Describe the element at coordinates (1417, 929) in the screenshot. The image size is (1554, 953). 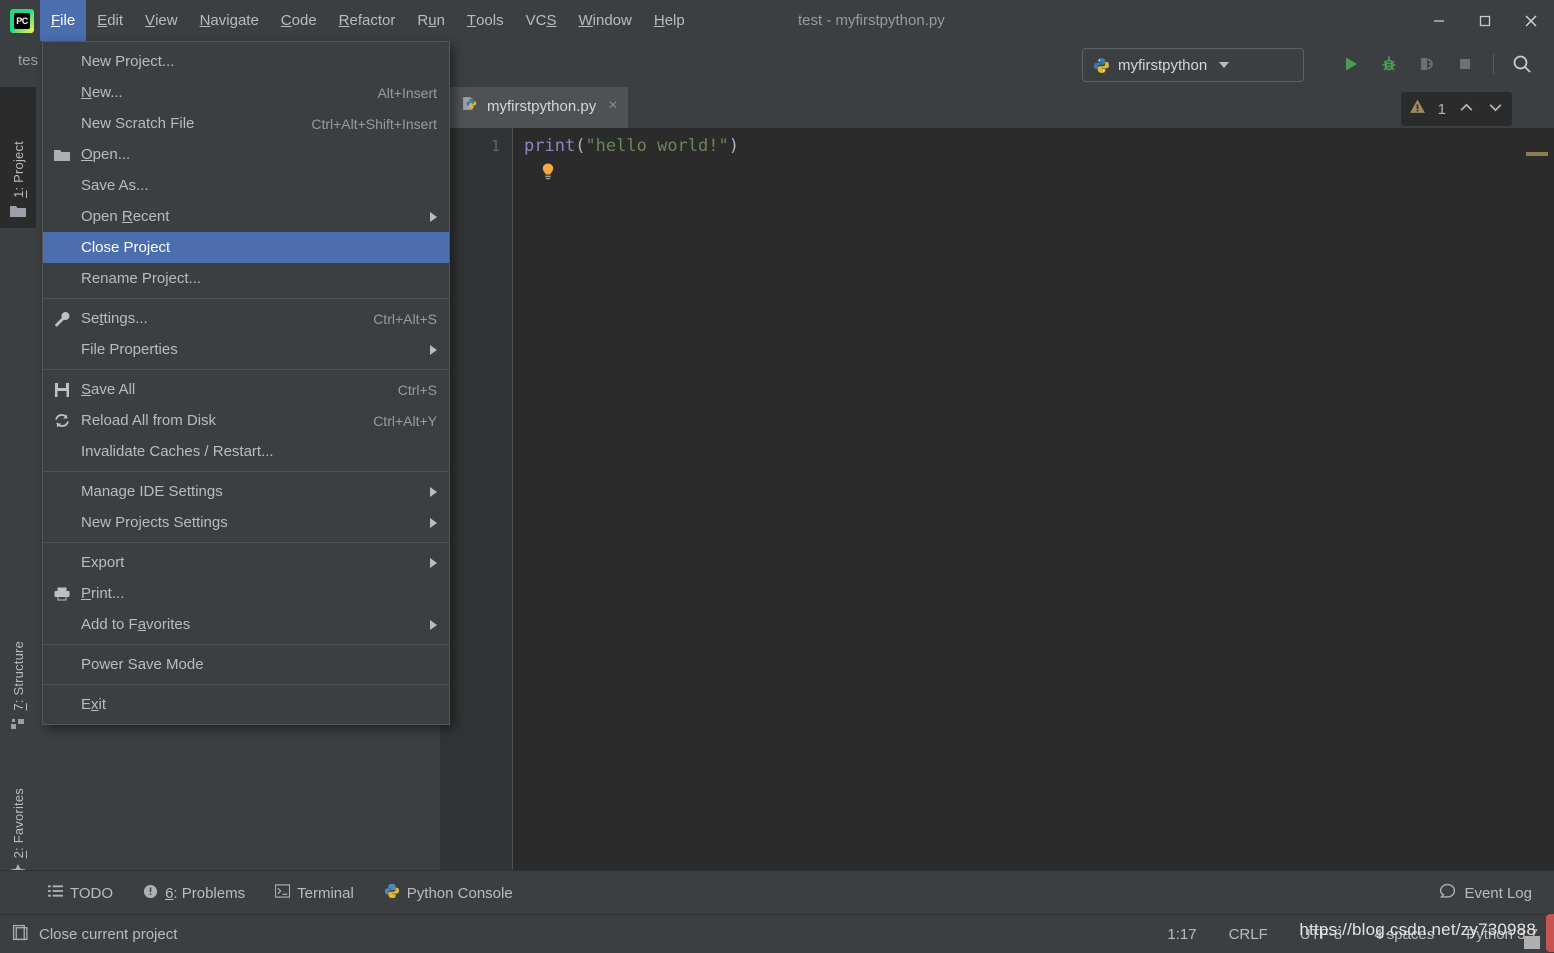
I see `watermark-text: https://blog.csdn.net/zy730988` at that location.